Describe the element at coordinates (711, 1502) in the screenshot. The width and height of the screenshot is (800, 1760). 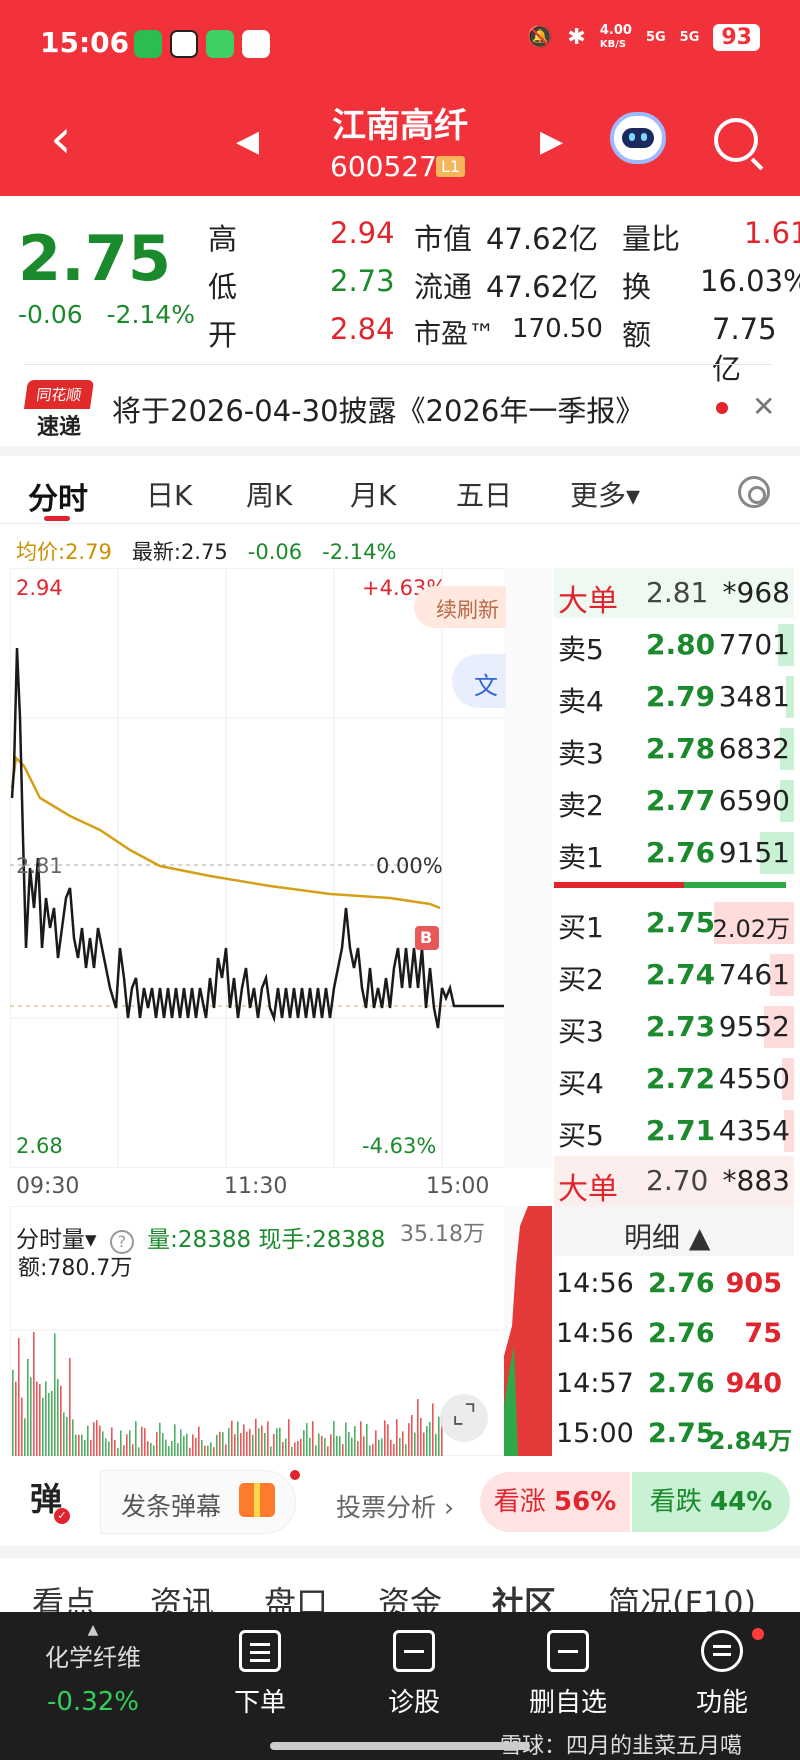
I see `bearish-button: 看跌 44%` at that location.